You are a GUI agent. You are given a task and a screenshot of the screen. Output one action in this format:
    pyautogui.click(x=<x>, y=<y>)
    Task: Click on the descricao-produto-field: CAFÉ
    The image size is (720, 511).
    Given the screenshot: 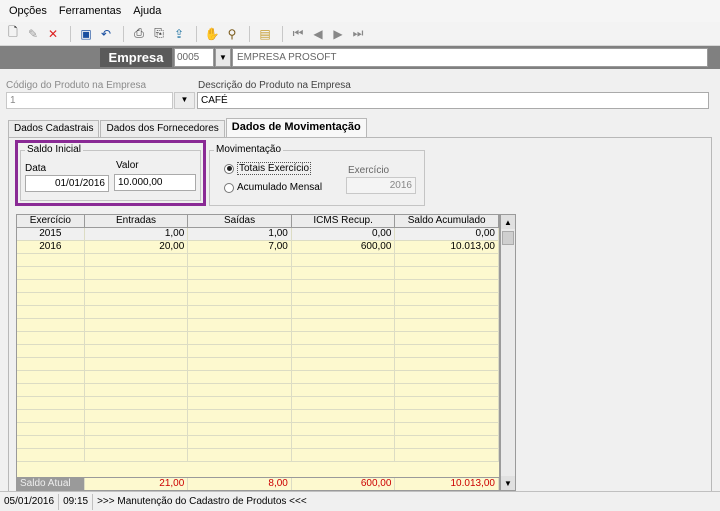 What is the action you would take?
    pyautogui.click(x=453, y=100)
    